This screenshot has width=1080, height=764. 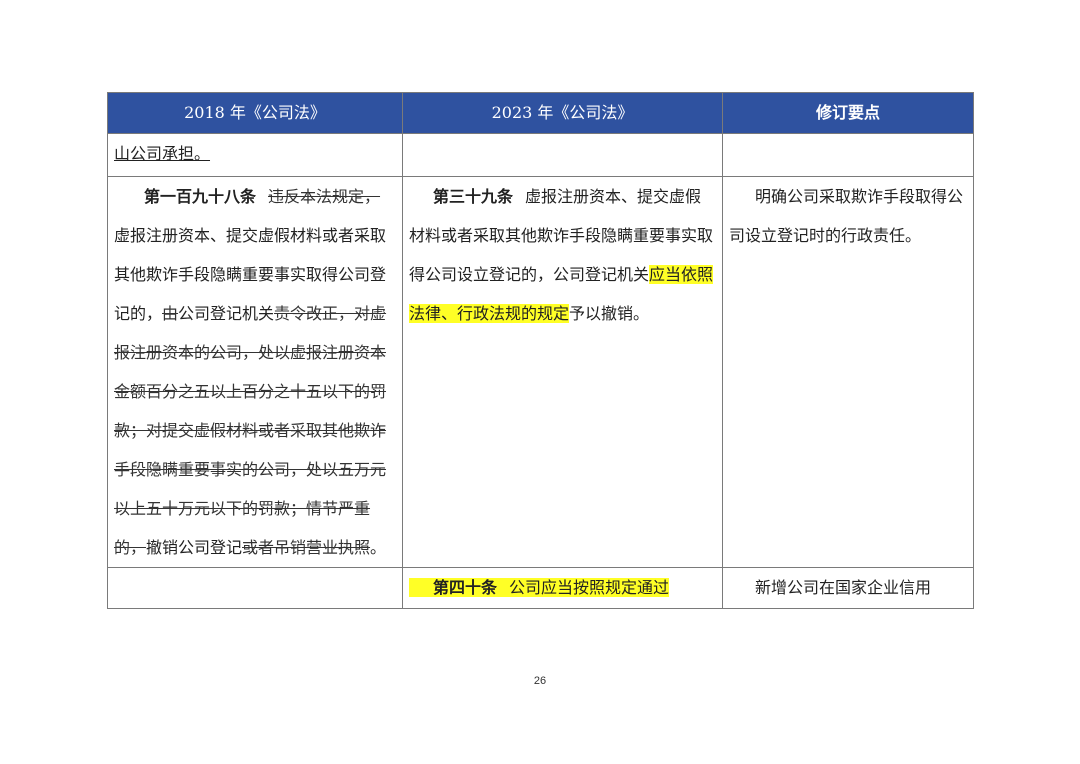 I want to click on table-row: 山公司承担。, so click(x=540, y=155).